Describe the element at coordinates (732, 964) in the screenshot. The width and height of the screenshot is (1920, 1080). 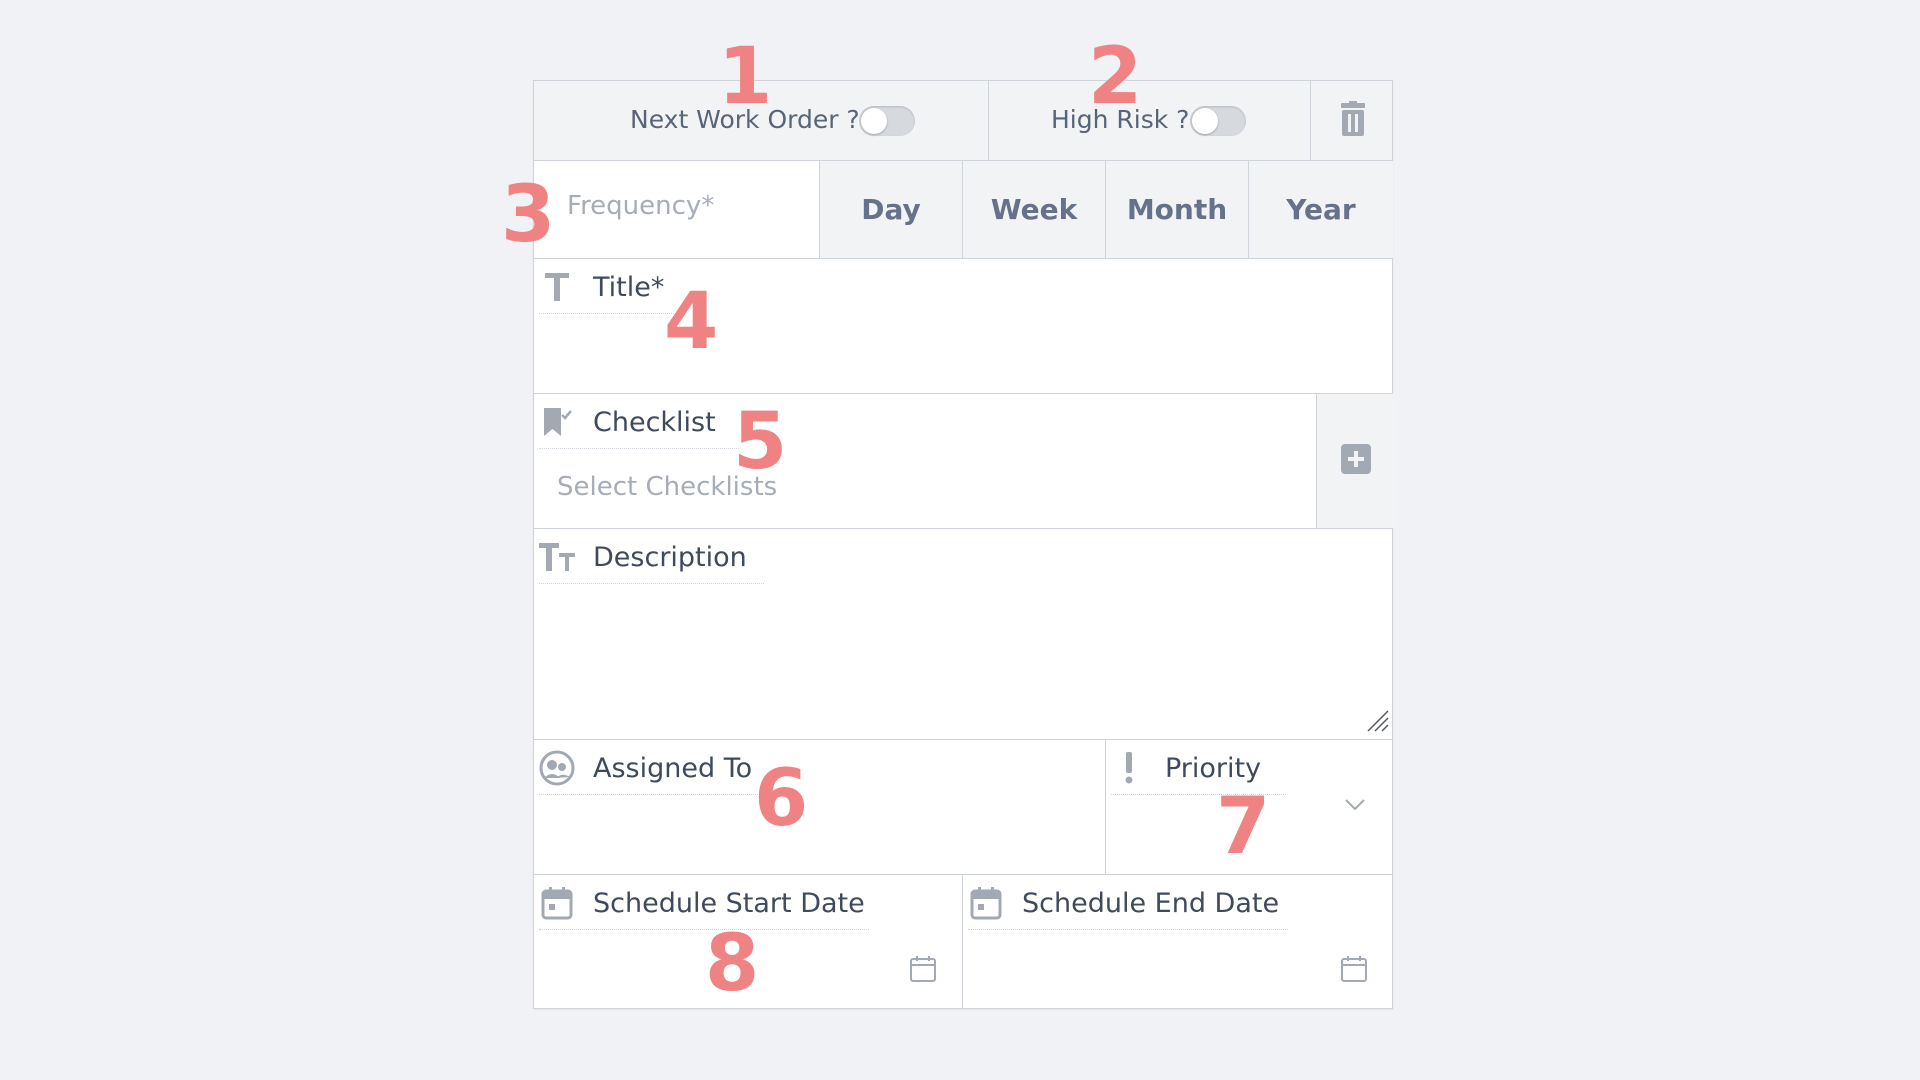
I see `annotation-8: 8` at that location.